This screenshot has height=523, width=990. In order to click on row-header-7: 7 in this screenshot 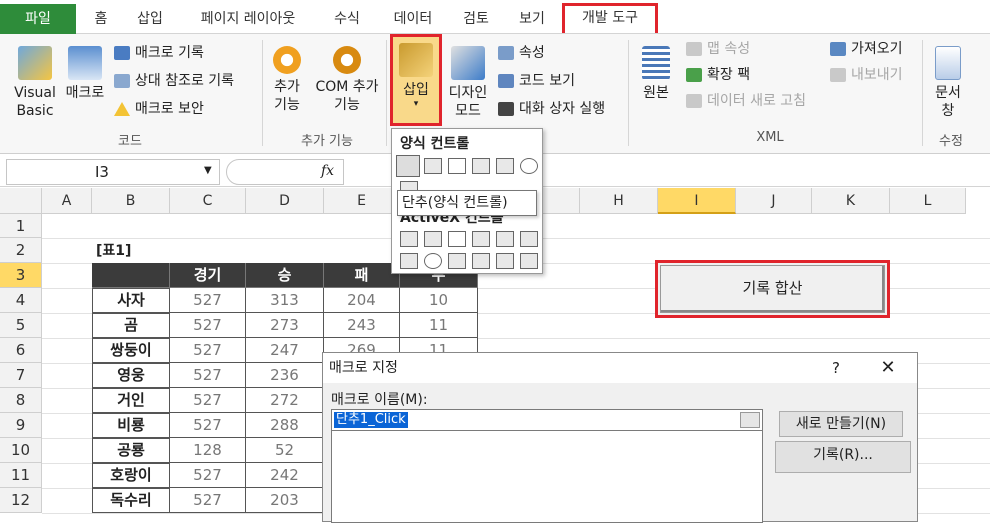, I will do `click(21, 375)`.